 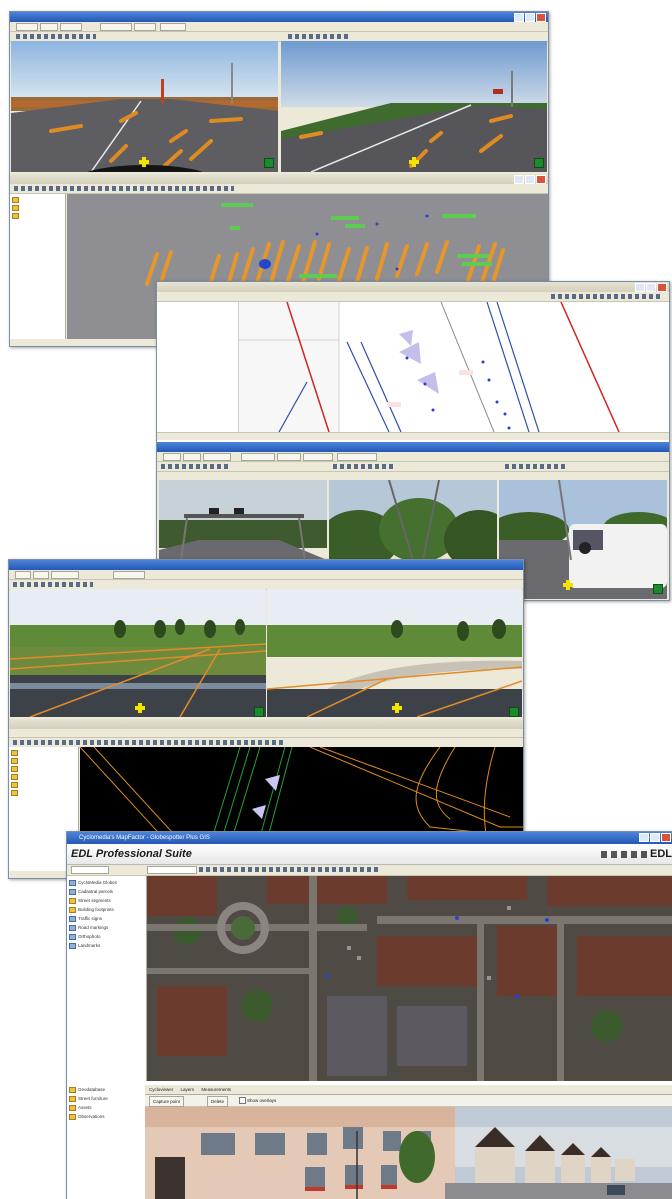 What do you see at coordinates (144, 106) in the screenshot?
I see `panorama-left` at bounding box center [144, 106].